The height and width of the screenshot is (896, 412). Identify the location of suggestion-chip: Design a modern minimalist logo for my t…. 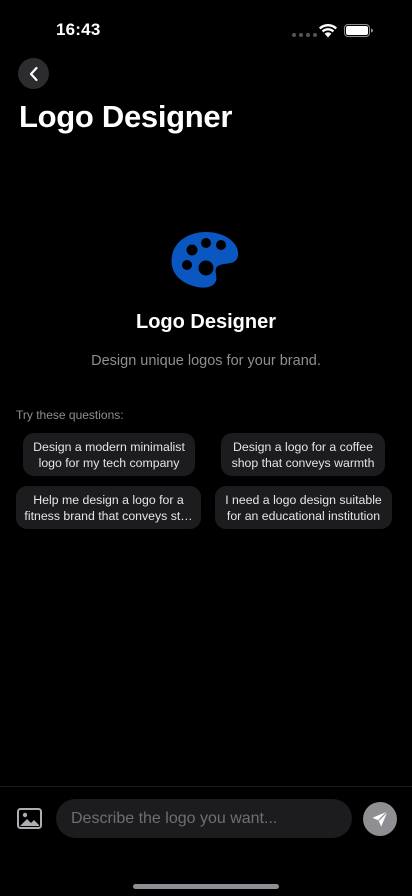
(109, 454).